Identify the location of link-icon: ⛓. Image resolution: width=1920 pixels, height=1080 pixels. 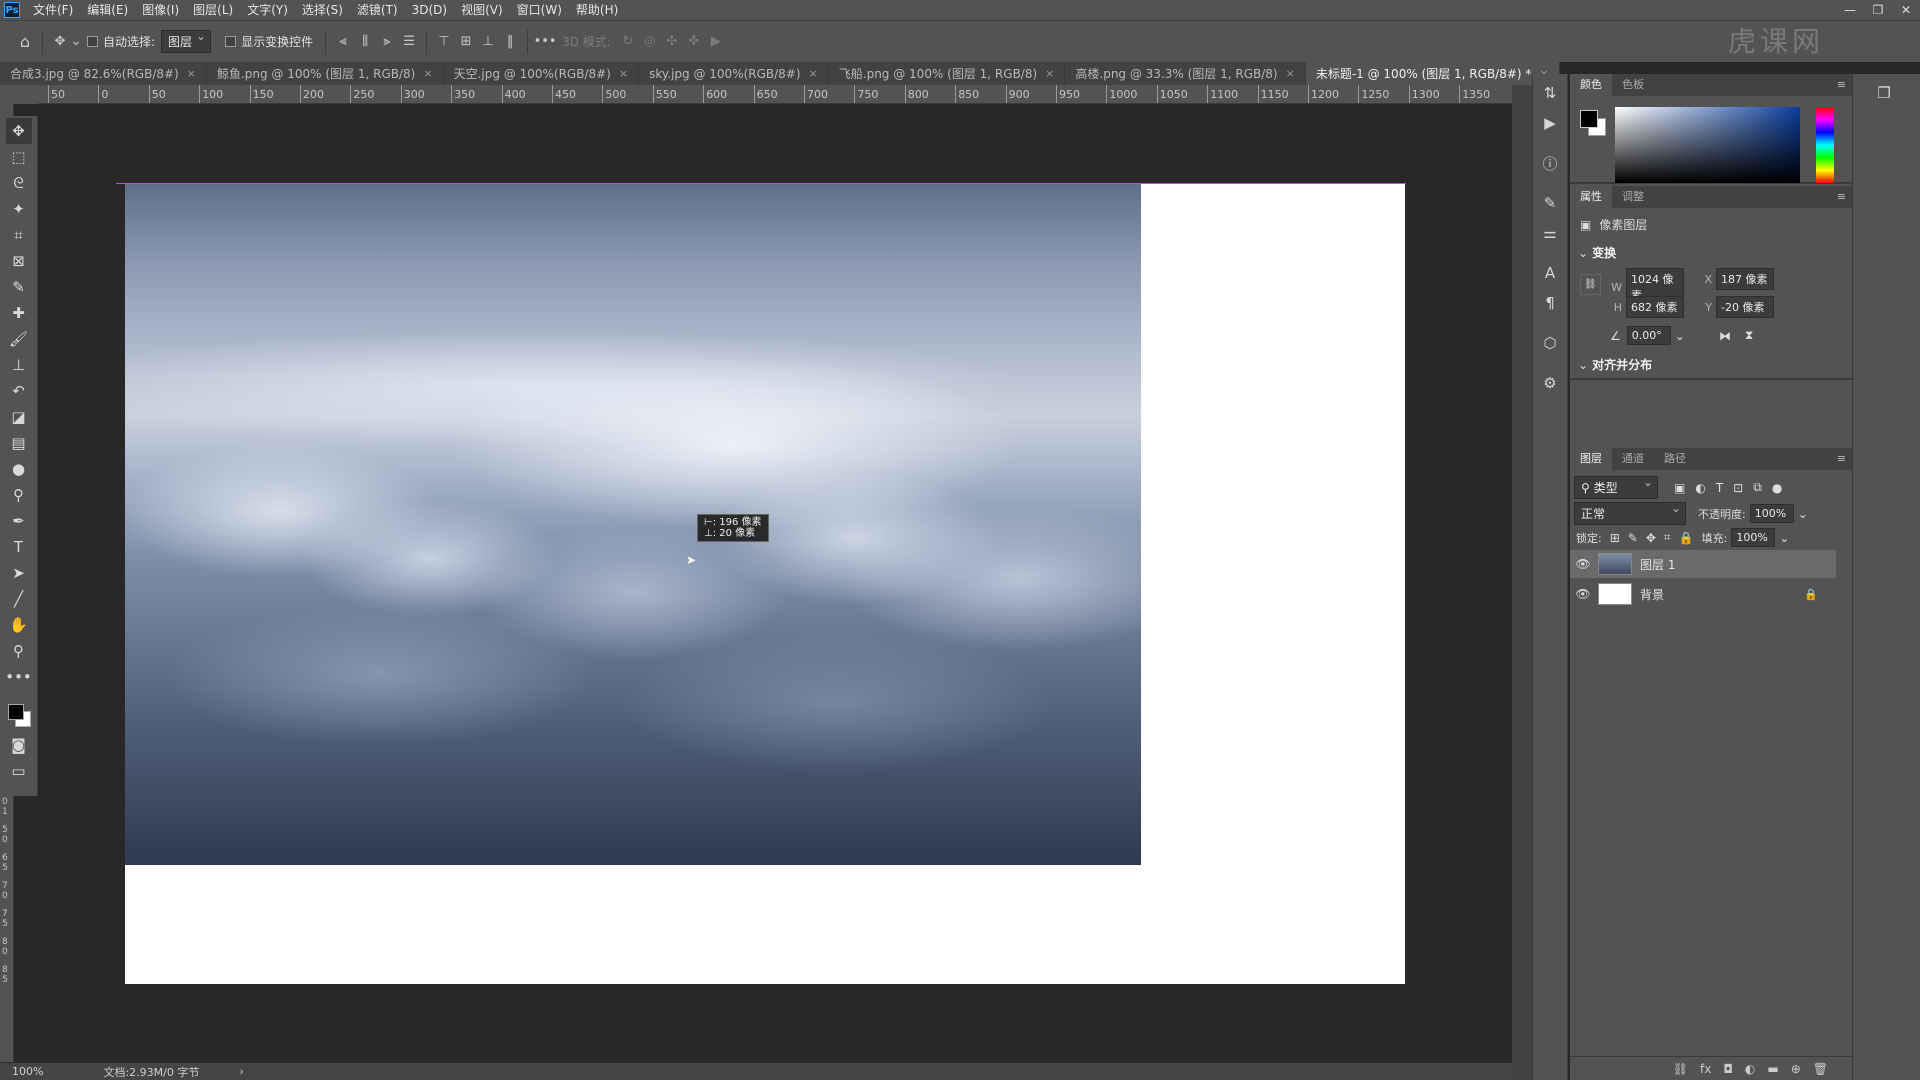
(1590, 284).